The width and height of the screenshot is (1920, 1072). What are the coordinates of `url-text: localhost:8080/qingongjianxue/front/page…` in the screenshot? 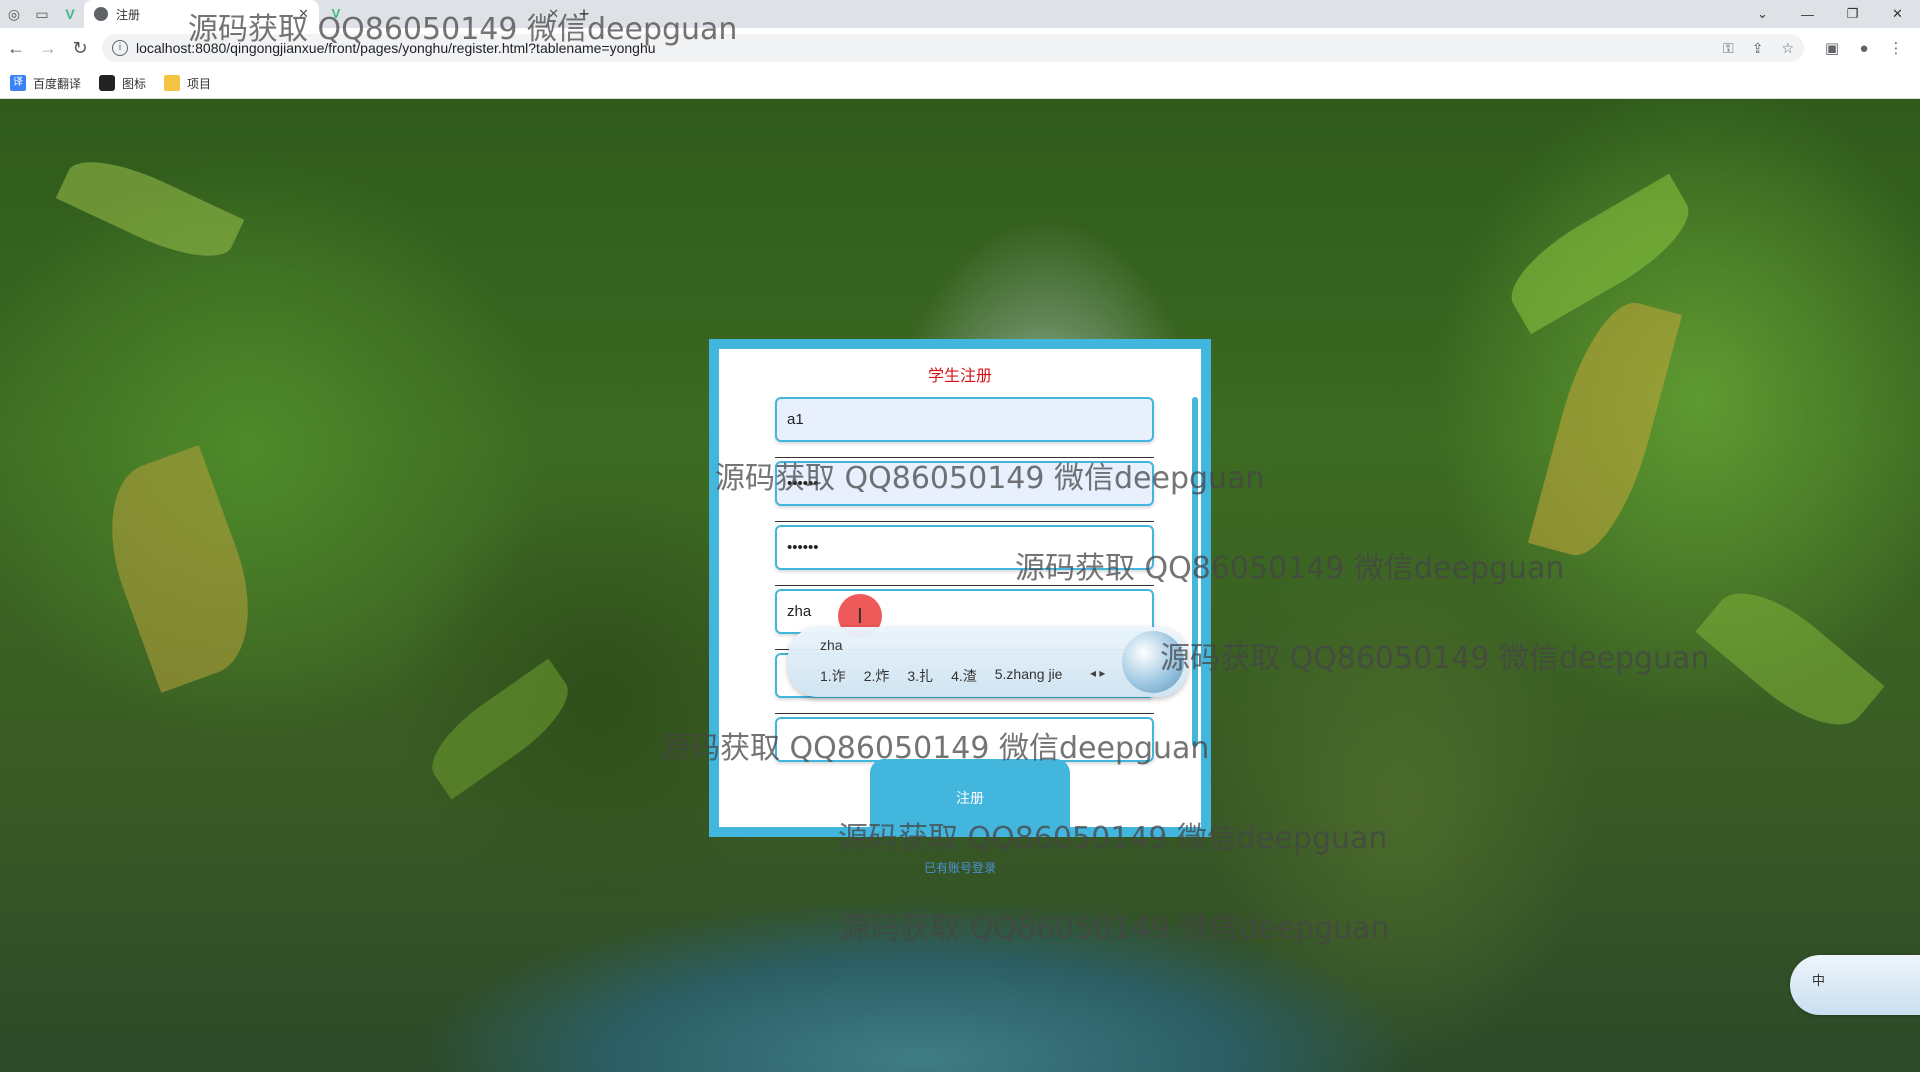 It's located at (396, 48).